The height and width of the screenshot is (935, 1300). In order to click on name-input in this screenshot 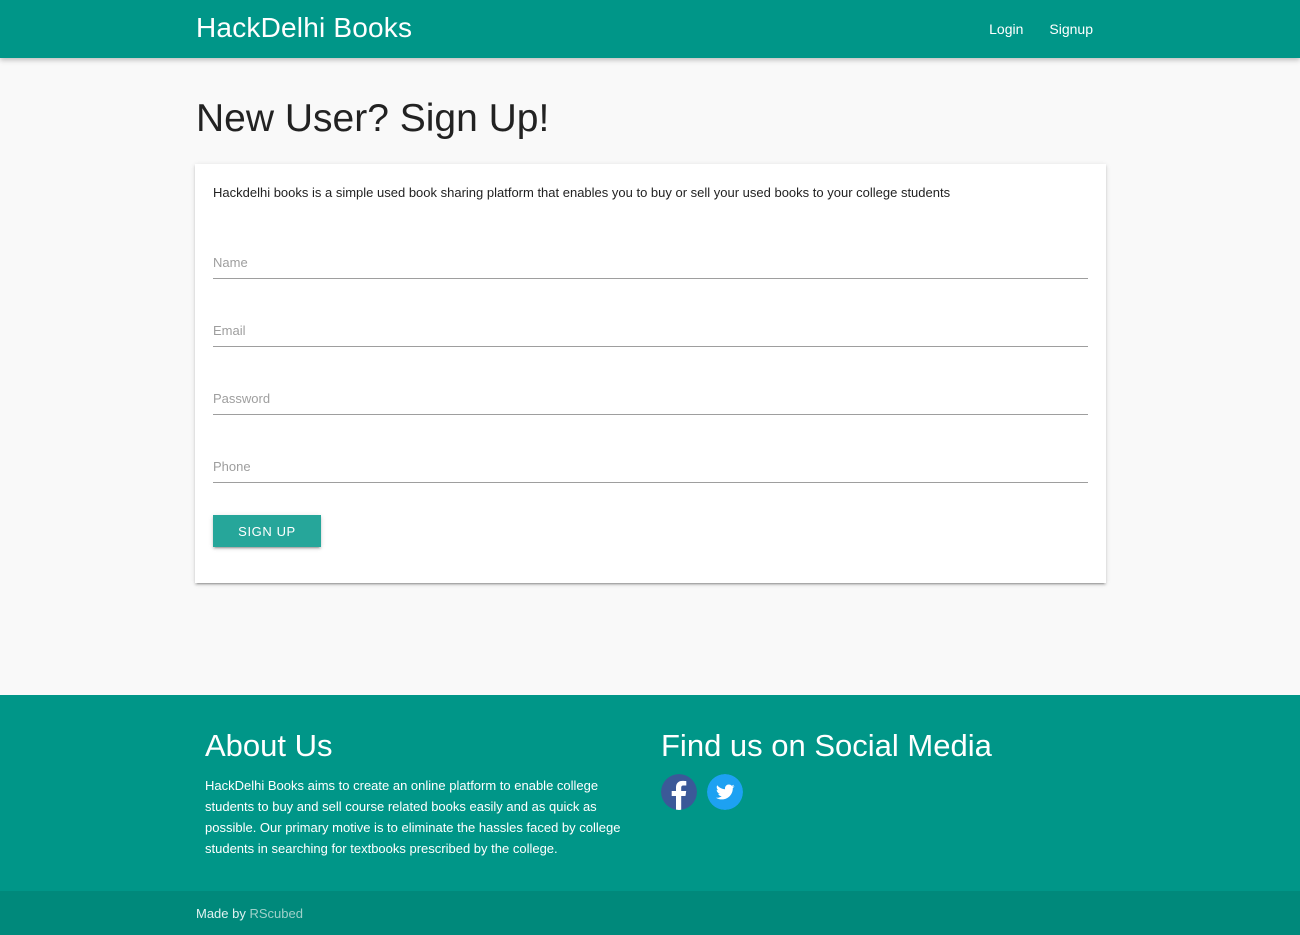, I will do `click(650, 258)`.